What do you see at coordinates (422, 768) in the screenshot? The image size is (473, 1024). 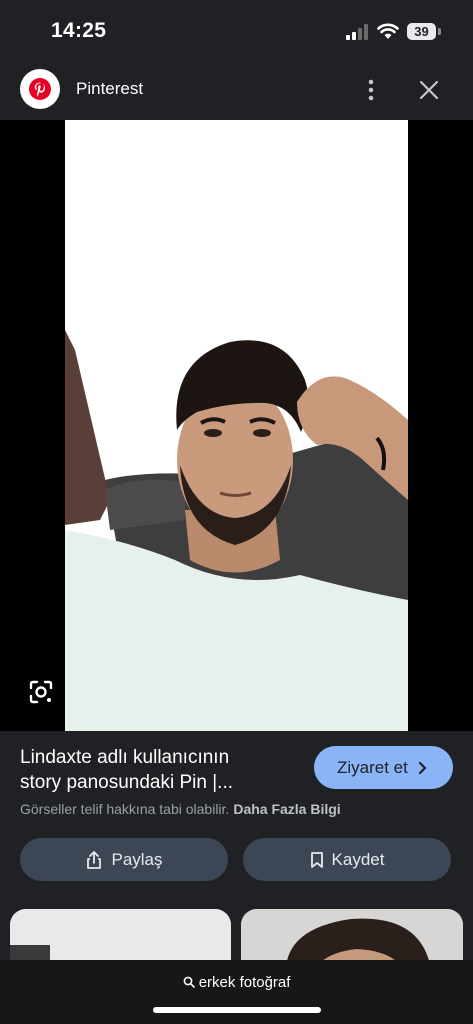 I see `chevron-right-icon` at bounding box center [422, 768].